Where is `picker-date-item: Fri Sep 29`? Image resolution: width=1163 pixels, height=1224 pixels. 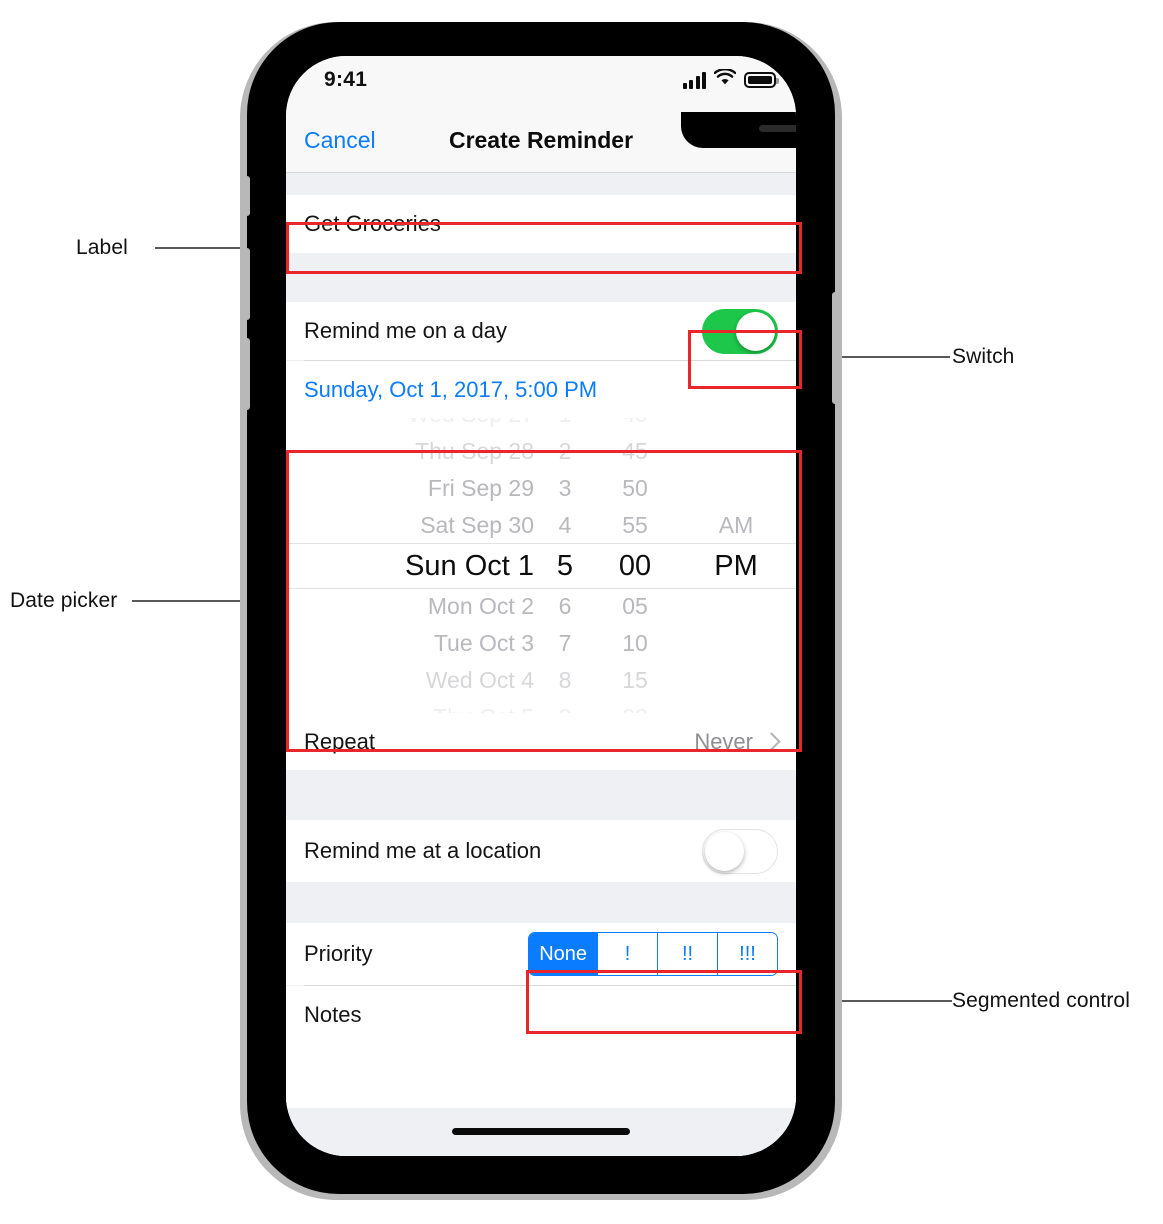 picker-date-item: Fri Sep 29 is located at coordinates (419, 488).